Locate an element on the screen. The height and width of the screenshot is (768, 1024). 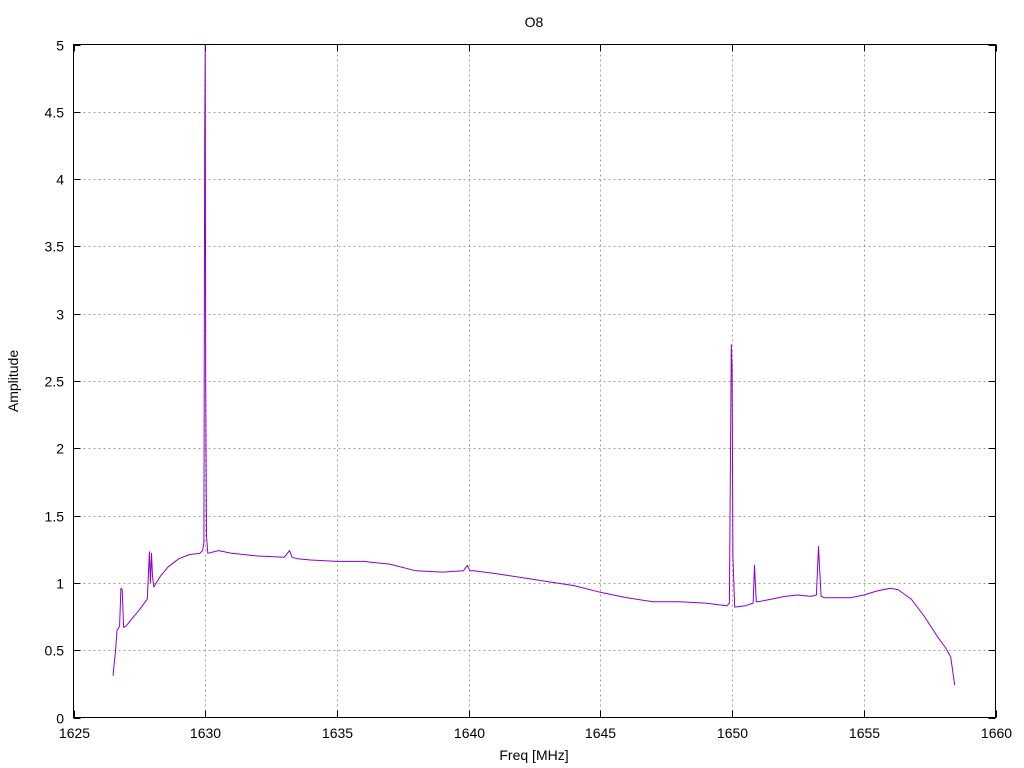
y-tick-label: 1 is located at coordinates (60, 584).